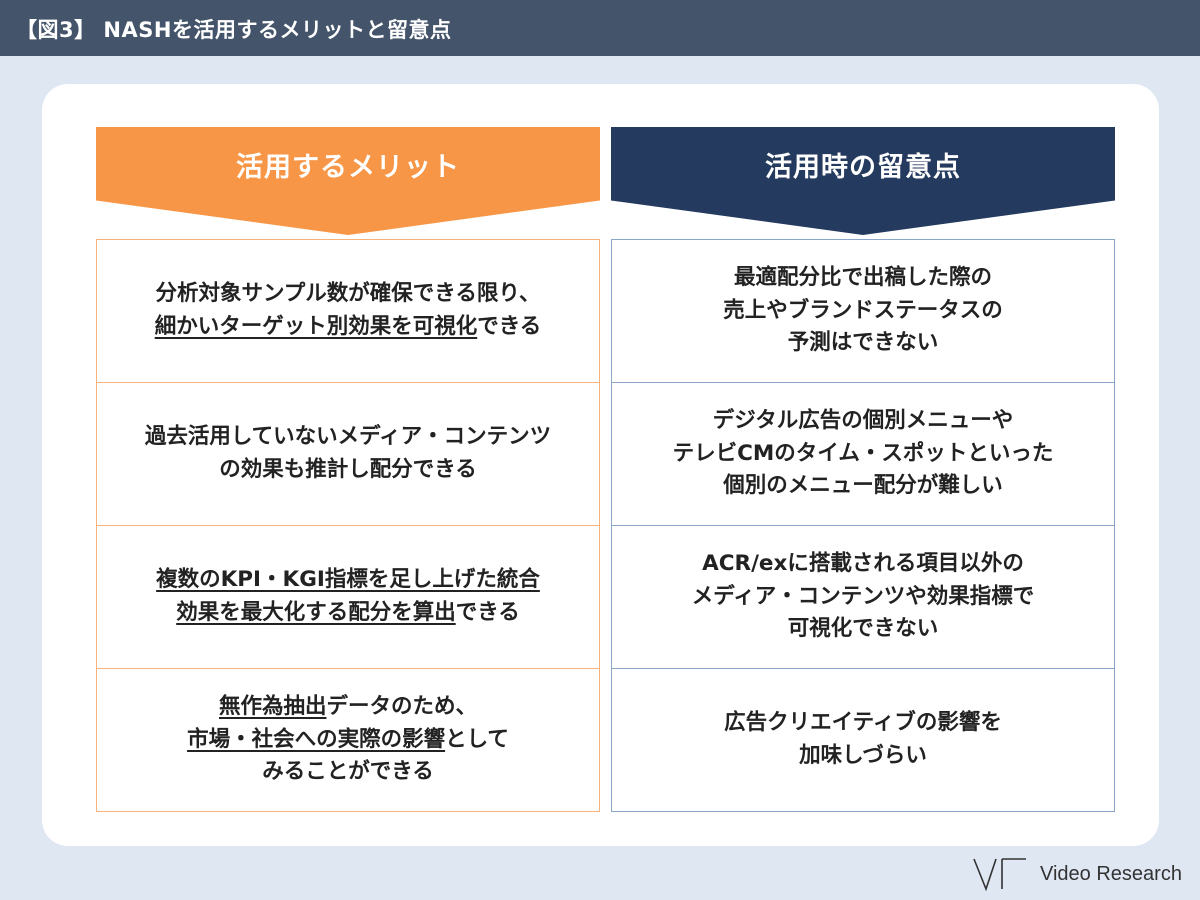 The width and height of the screenshot is (1200, 900). Describe the element at coordinates (316, 739) in the screenshot. I see `underlined-text: 市場・社会への実際の影響` at that location.